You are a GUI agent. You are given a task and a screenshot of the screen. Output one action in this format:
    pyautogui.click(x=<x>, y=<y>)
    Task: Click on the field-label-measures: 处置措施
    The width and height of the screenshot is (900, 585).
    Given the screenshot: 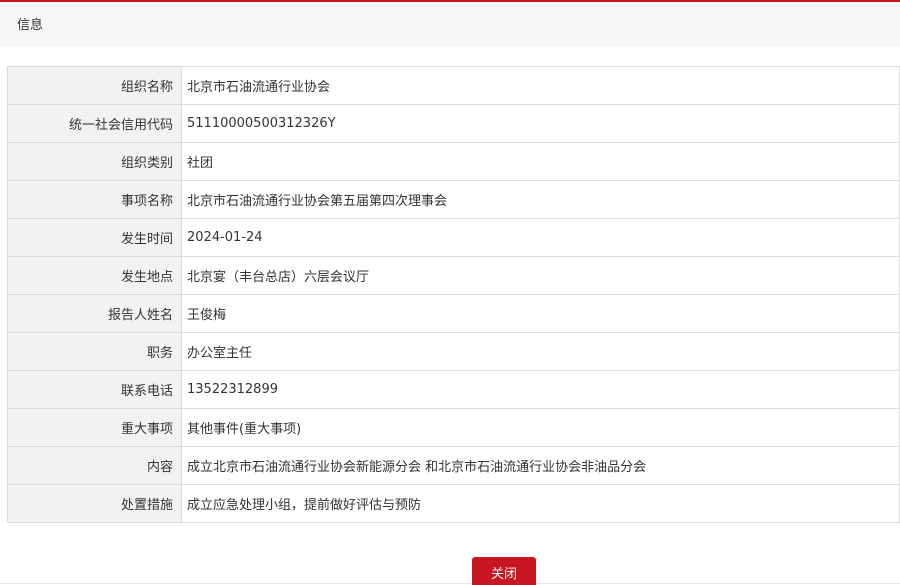 What is the action you would take?
    pyautogui.click(x=94, y=503)
    